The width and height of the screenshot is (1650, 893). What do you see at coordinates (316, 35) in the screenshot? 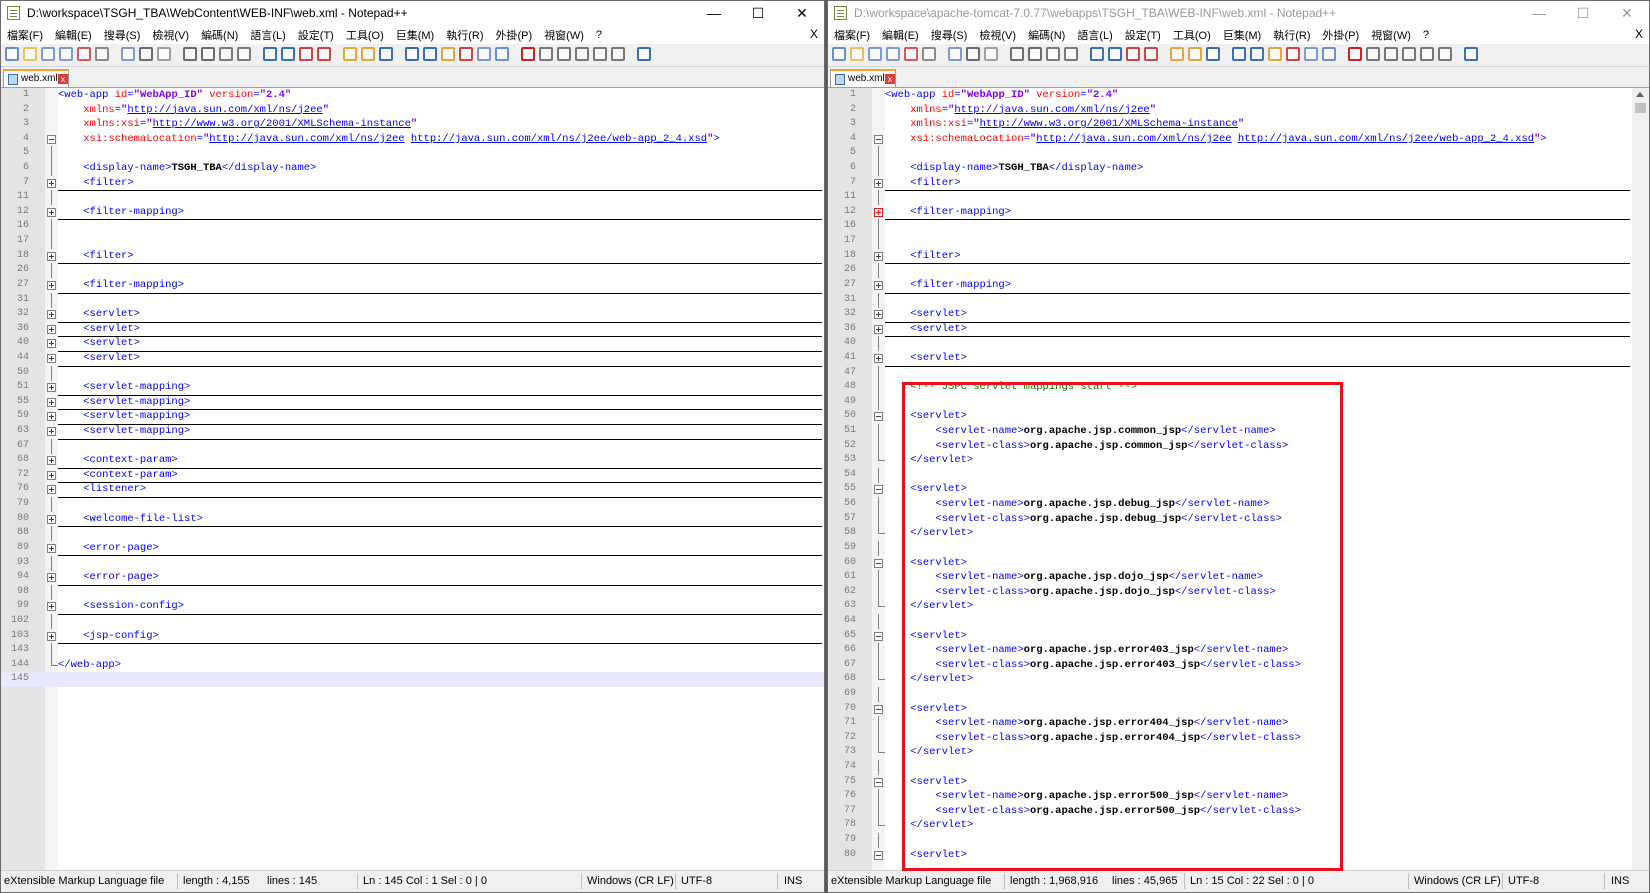
I see `menu-settings: 設定(T)` at bounding box center [316, 35].